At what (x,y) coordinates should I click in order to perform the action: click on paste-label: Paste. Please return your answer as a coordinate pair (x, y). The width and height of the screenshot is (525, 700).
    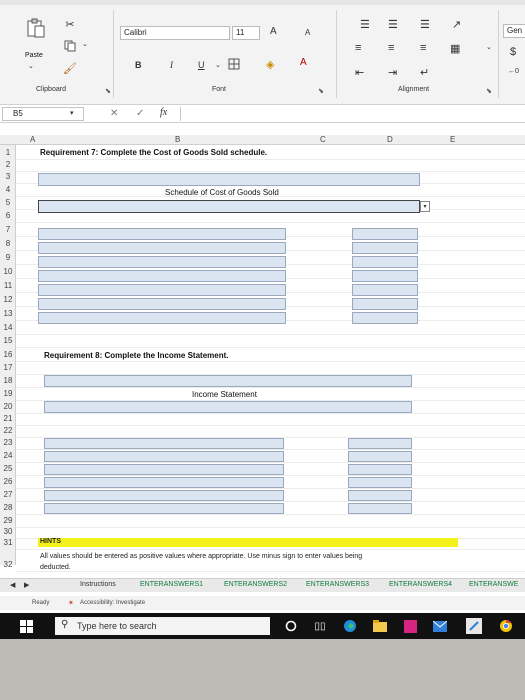
    Looking at the image, I should click on (34, 55).